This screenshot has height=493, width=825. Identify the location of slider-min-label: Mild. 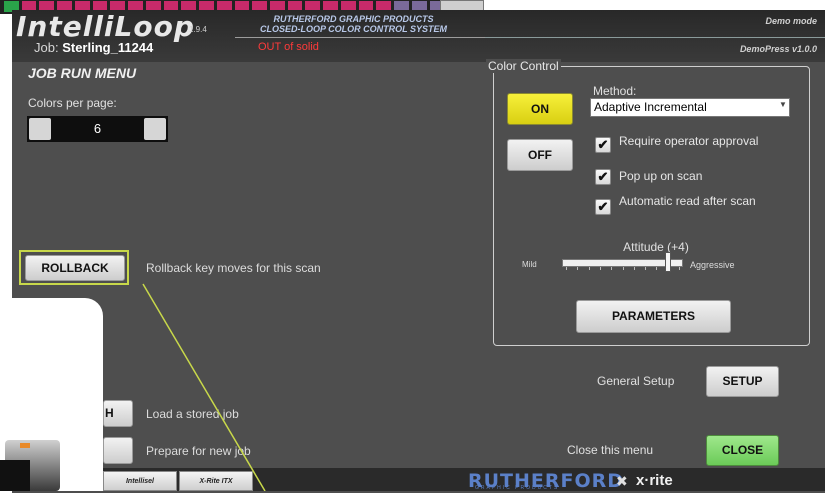
(529, 264).